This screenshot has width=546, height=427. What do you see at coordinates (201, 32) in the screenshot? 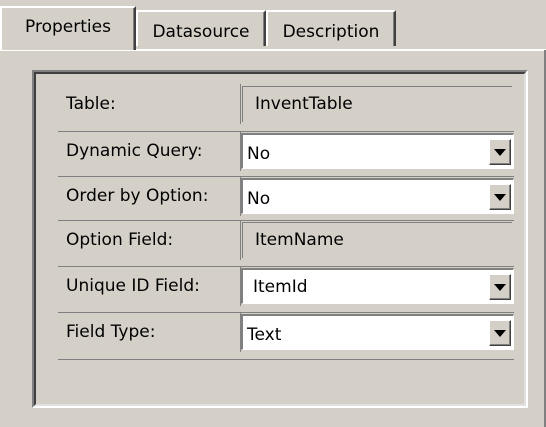
I see `tab-datasource-label: Datasource` at bounding box center [201, 32].